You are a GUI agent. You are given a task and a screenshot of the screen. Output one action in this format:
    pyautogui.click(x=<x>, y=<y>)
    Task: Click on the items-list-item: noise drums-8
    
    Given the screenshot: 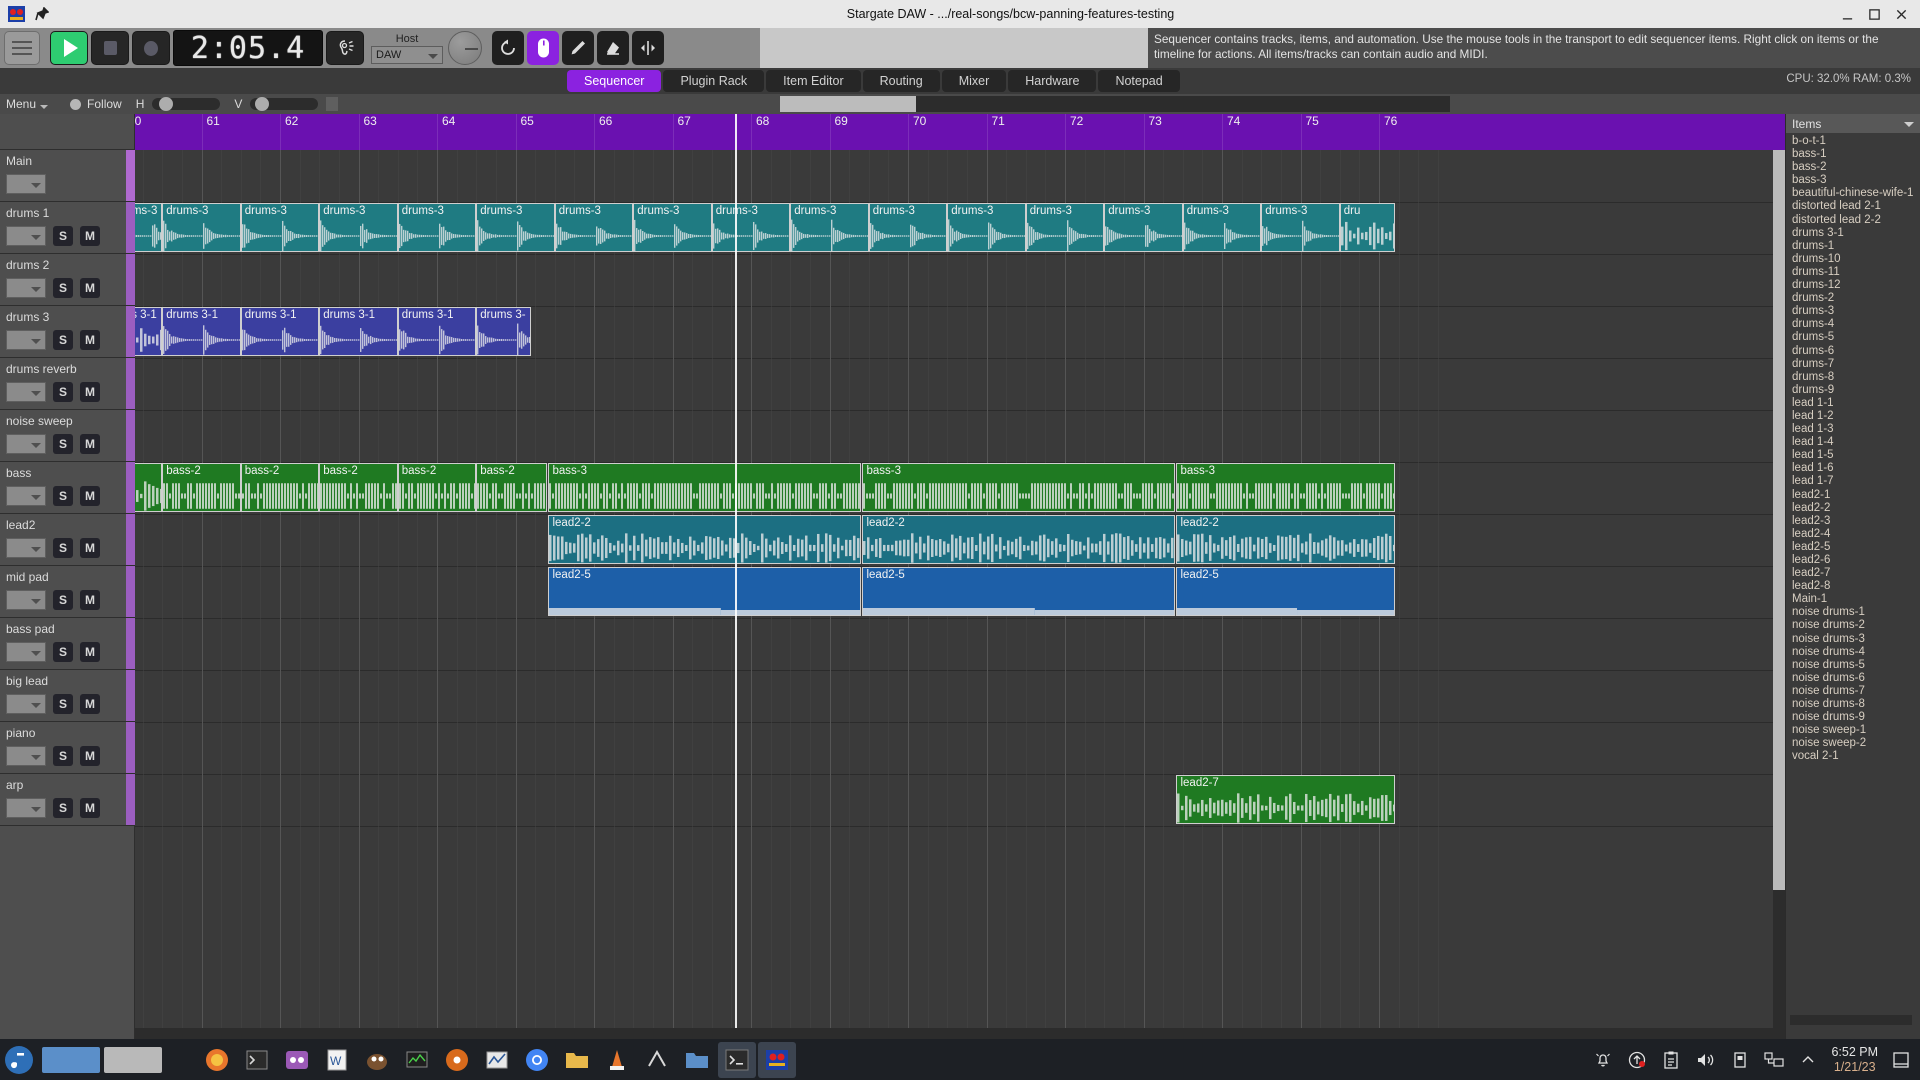 What is the action you would take?
    pyautogui.click(x=1856, y=704)
    